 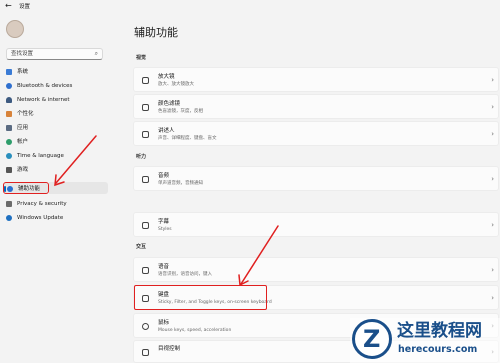 What do you see at coordinates (166, 77) in the screenshot?
I see `setting-card-title: 放大镜` at bounding box center [166, 77].